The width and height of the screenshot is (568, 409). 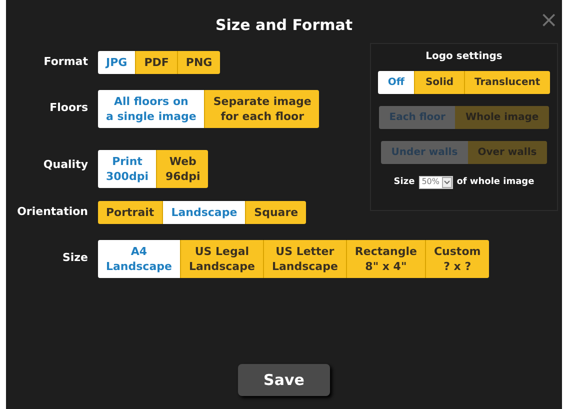 I want to click on setting-label: Size, so click(x=75, y=258).